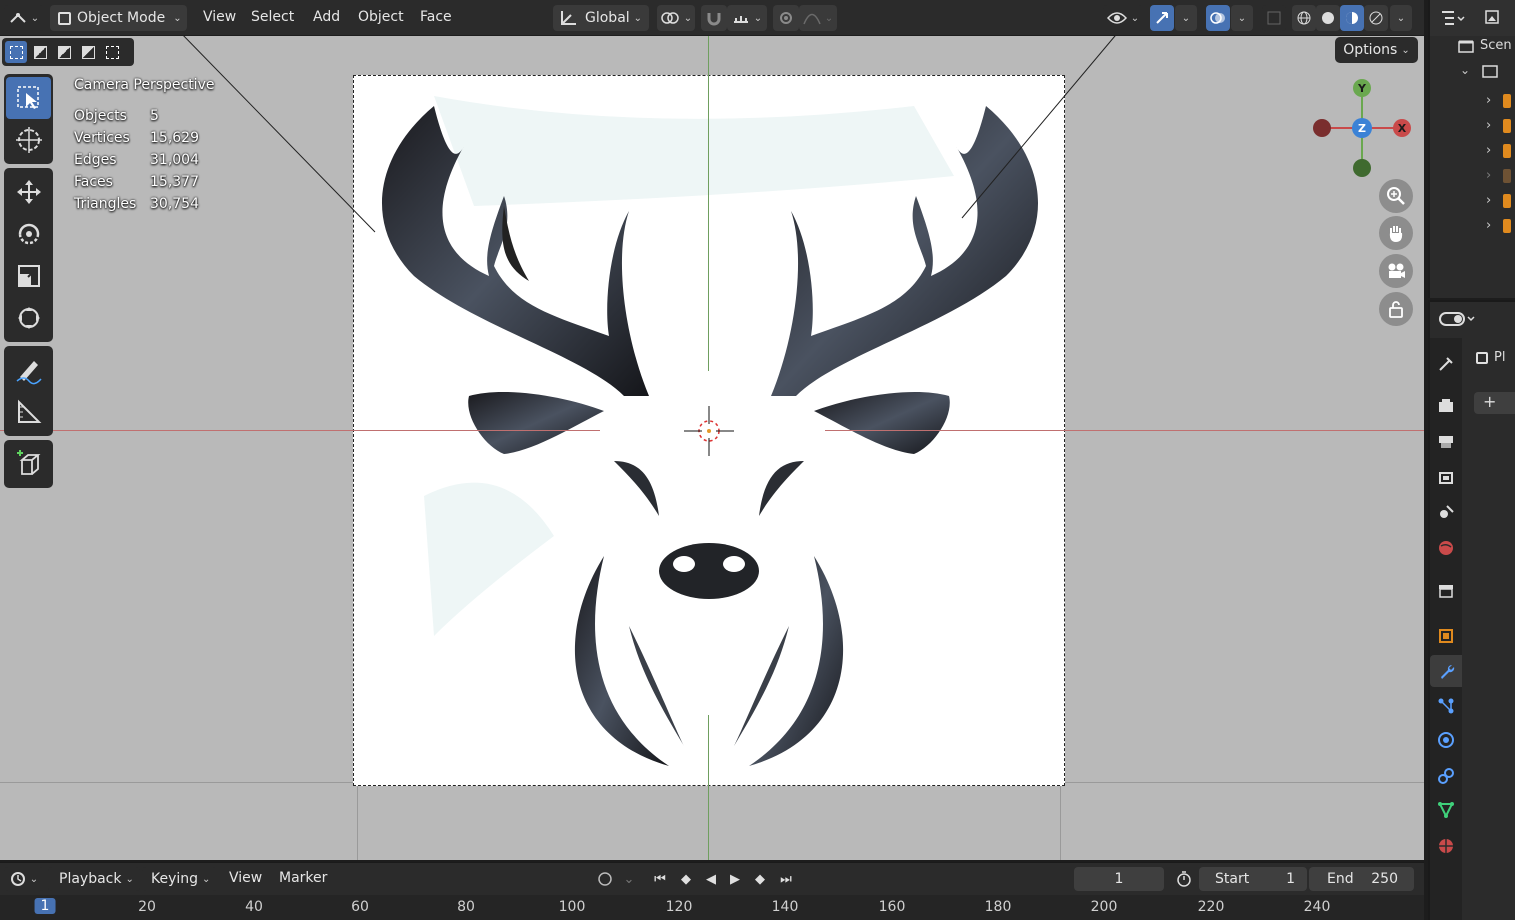 This screenshot has height=920, width=1515. What do you see at coordinates (1396, 196) in the screenshot?
I see `zoom-button` at bounding box center [1396, 196].